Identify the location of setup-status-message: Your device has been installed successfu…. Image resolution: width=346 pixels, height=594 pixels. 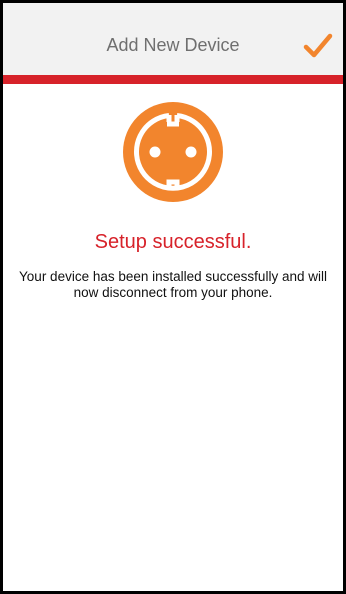
(173, 284).